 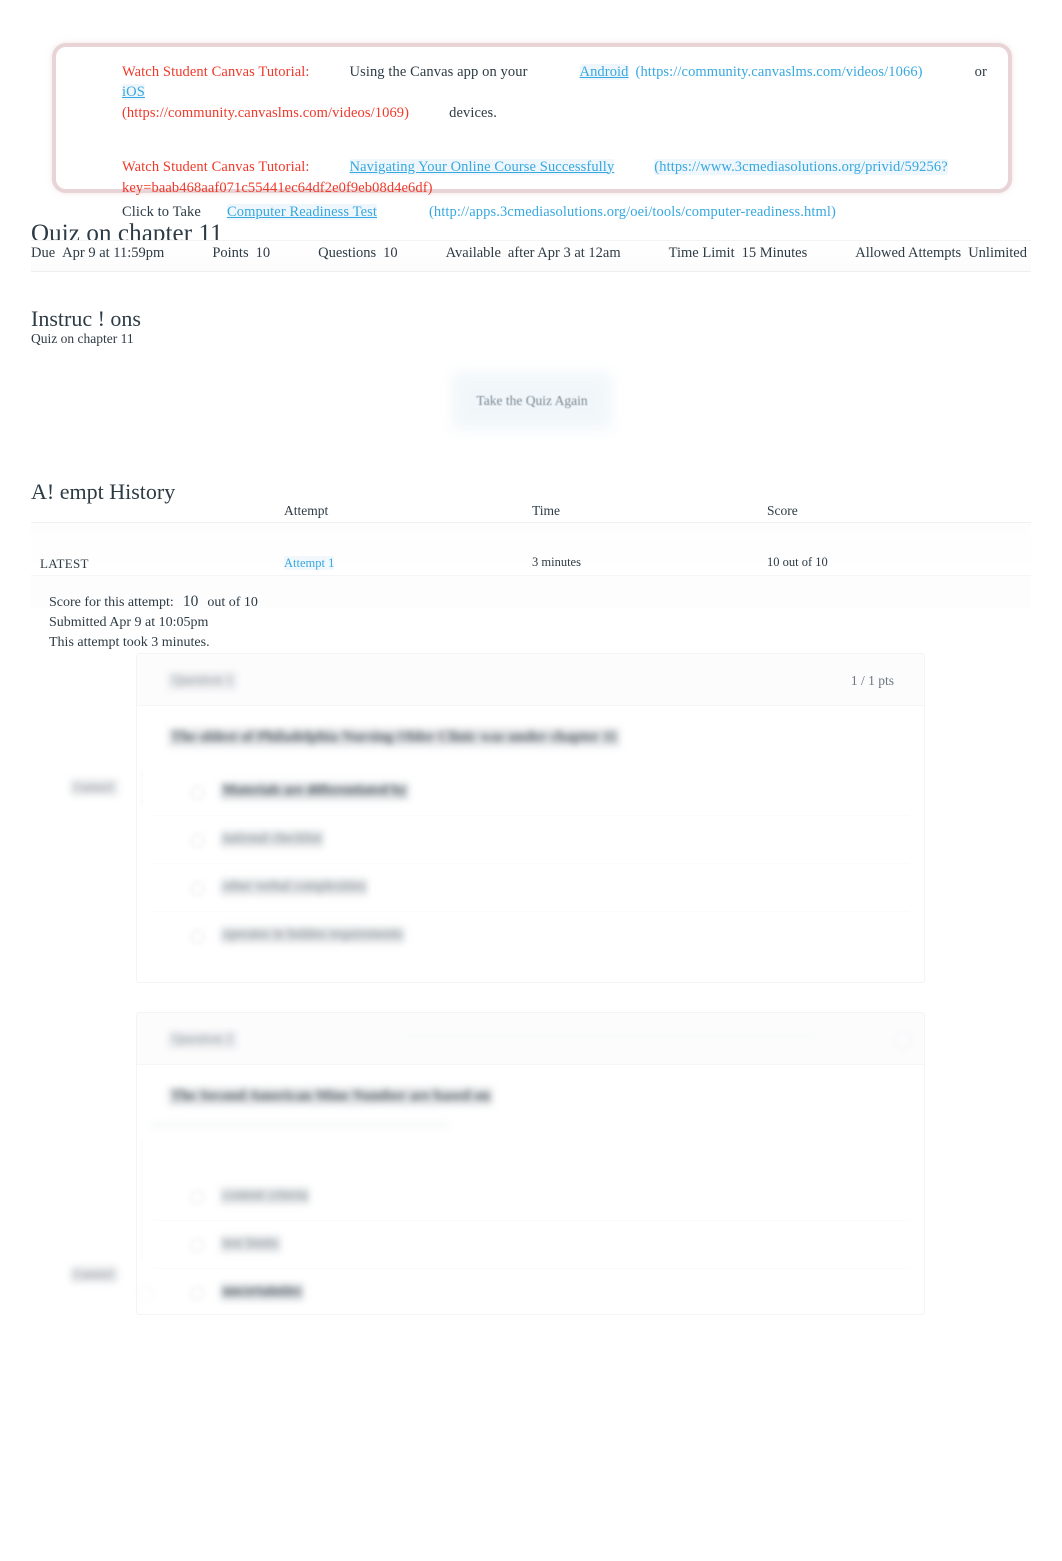 I want to click on score-line: Score for this attempt: 10 out of 10, so click(x=153, y=602).